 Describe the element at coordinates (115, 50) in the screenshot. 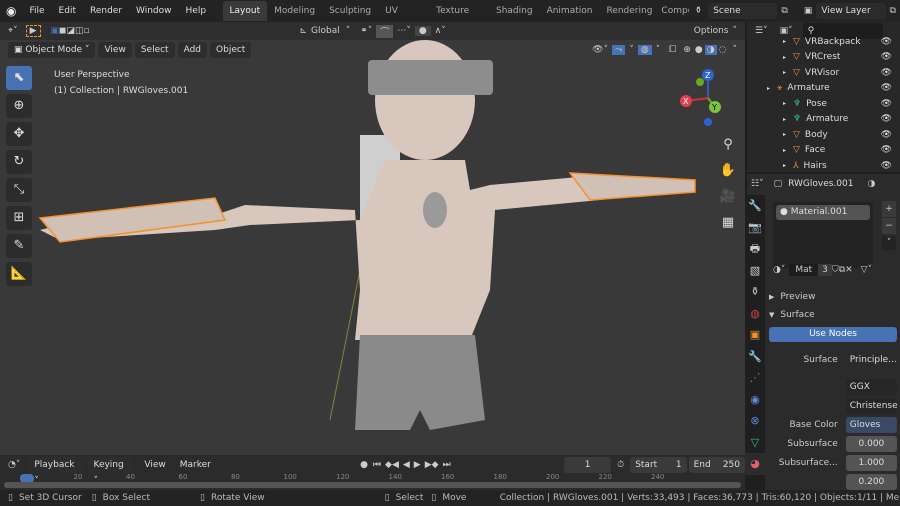

I see `menu-view: View` at that location.